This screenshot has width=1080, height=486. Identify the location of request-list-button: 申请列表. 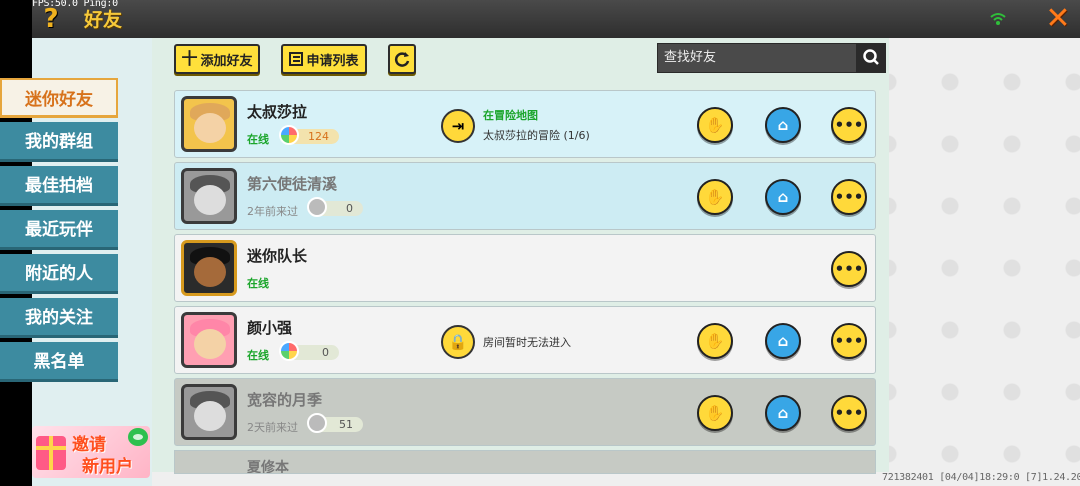
(324, 59).